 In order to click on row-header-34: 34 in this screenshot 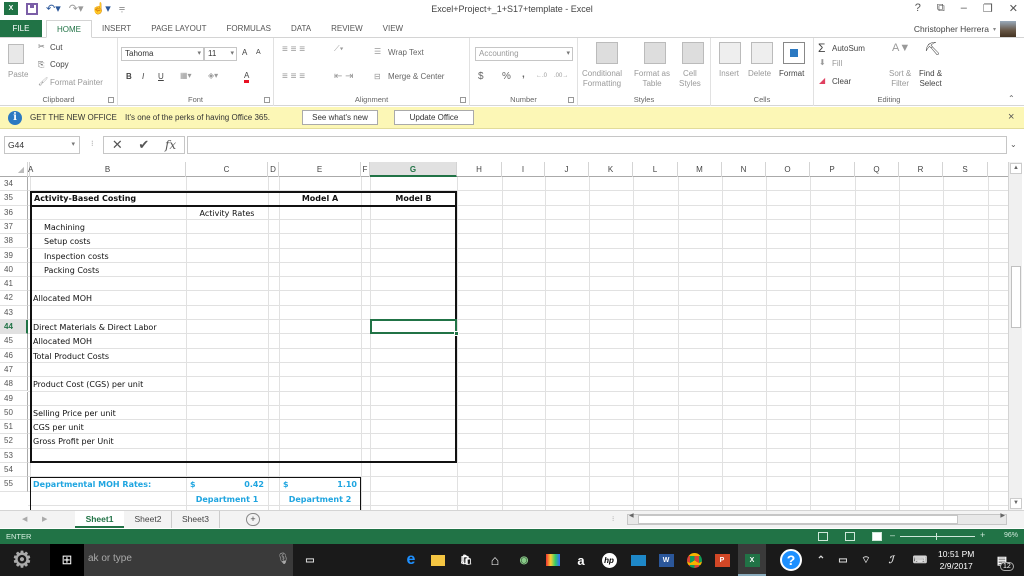, I will do `click(14, 184)`.